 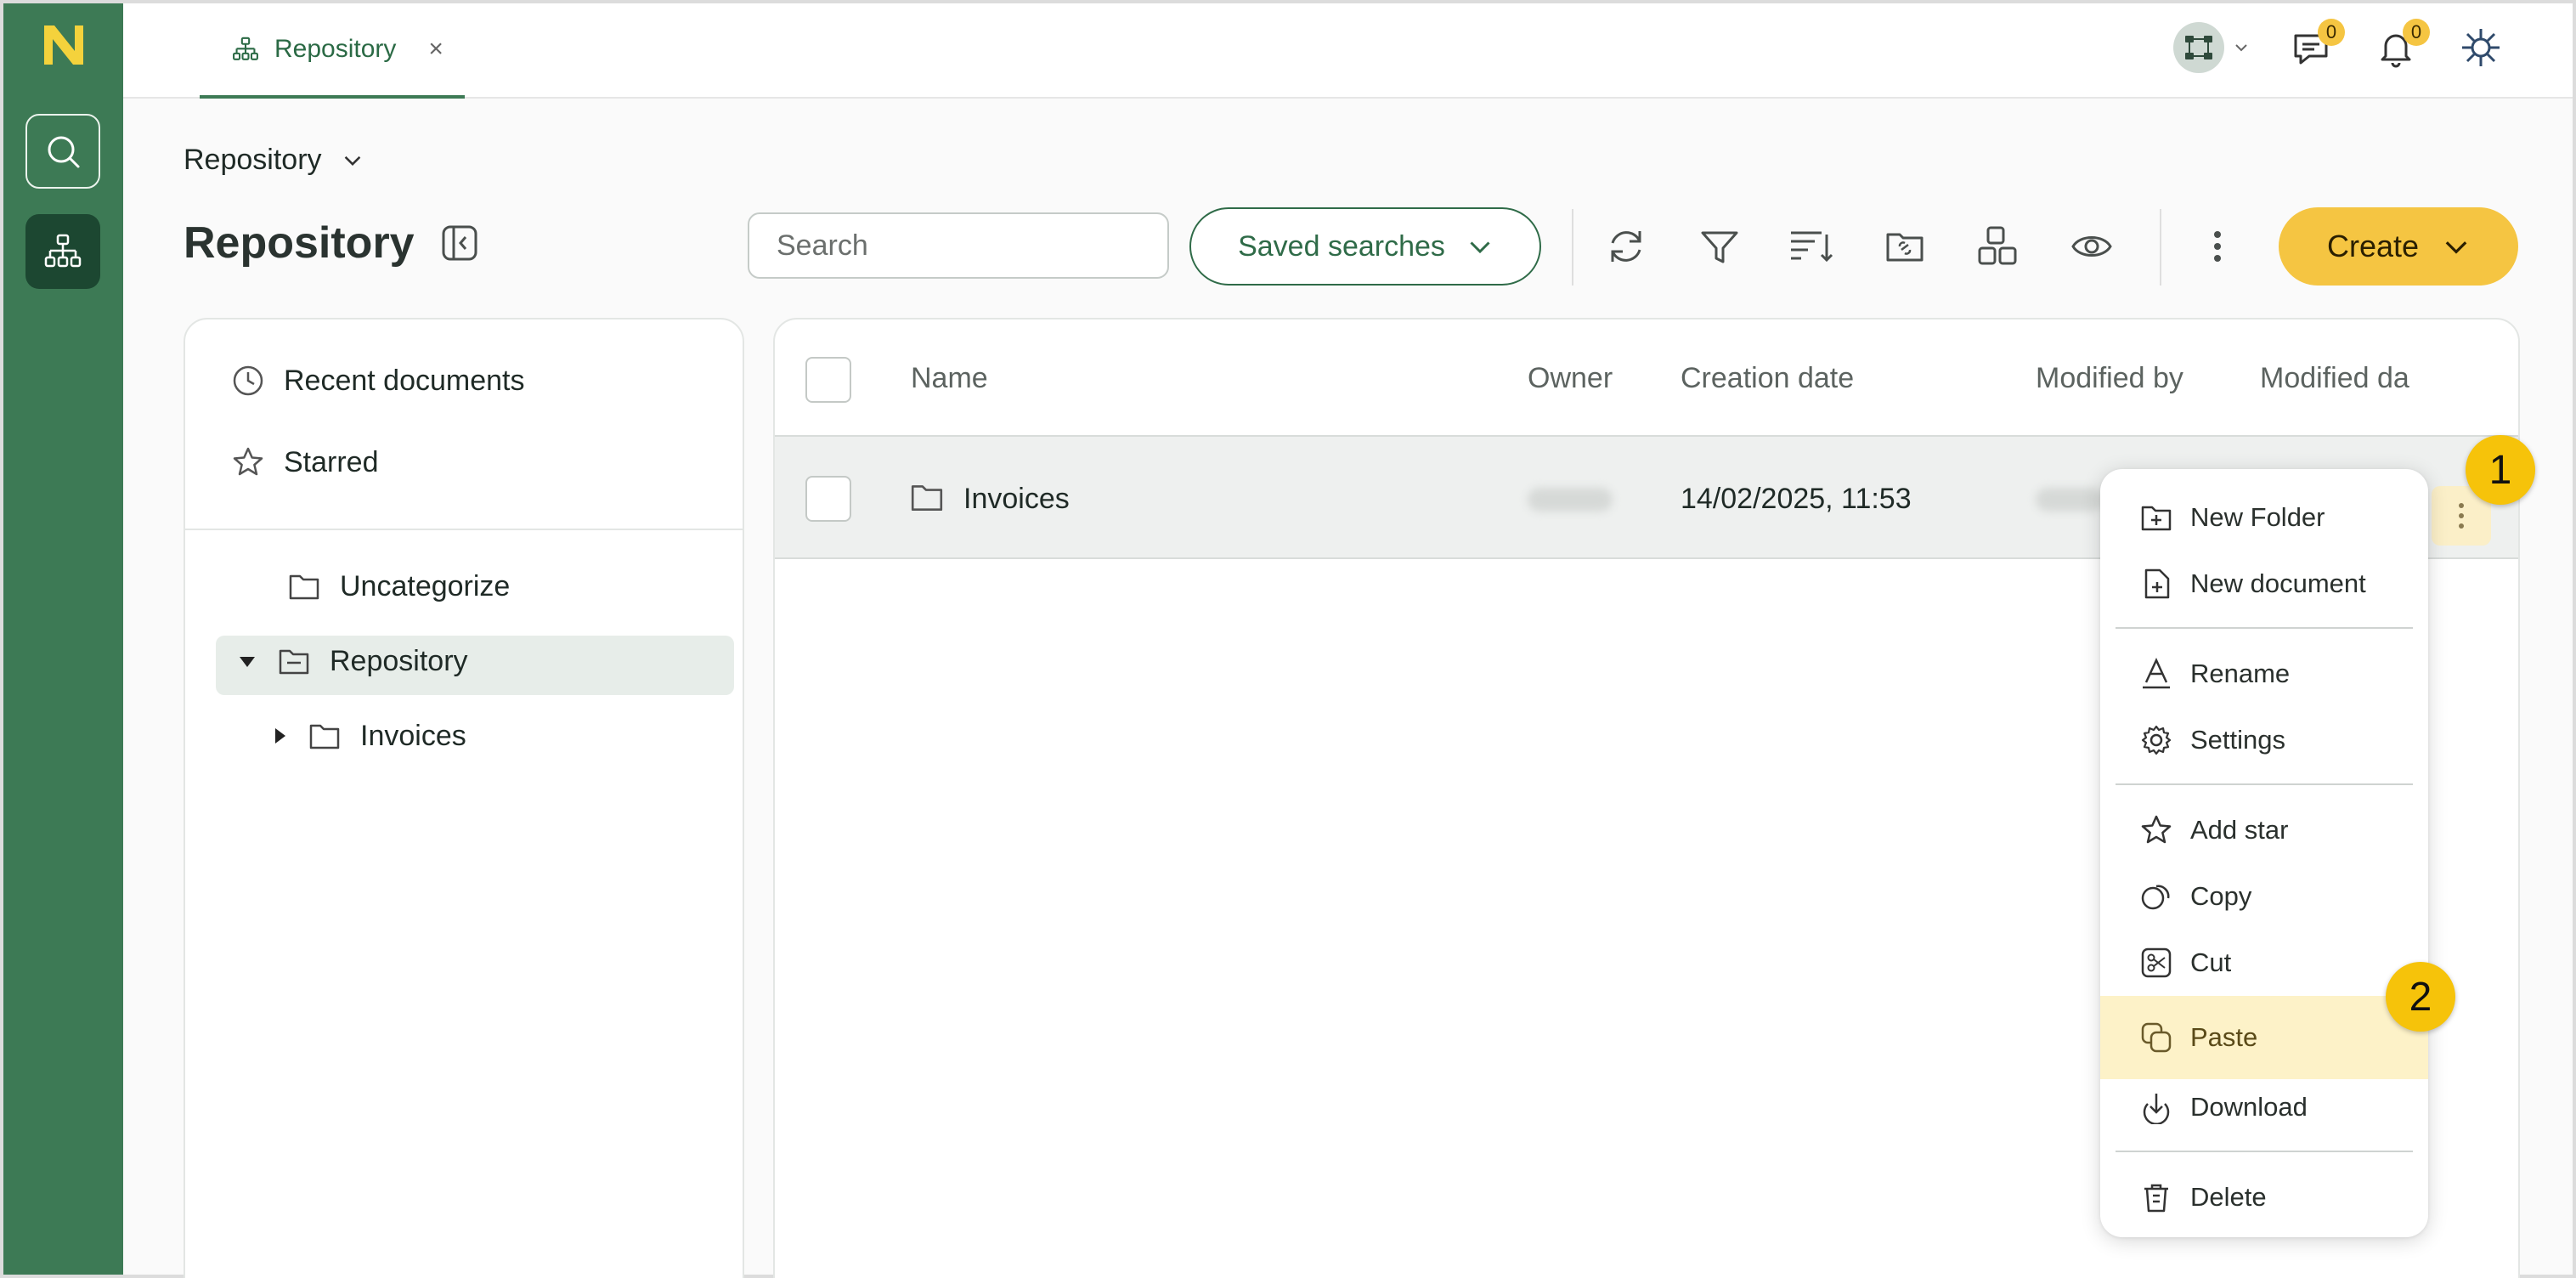 I want to click on search-icon, so click(x=64, y=152).